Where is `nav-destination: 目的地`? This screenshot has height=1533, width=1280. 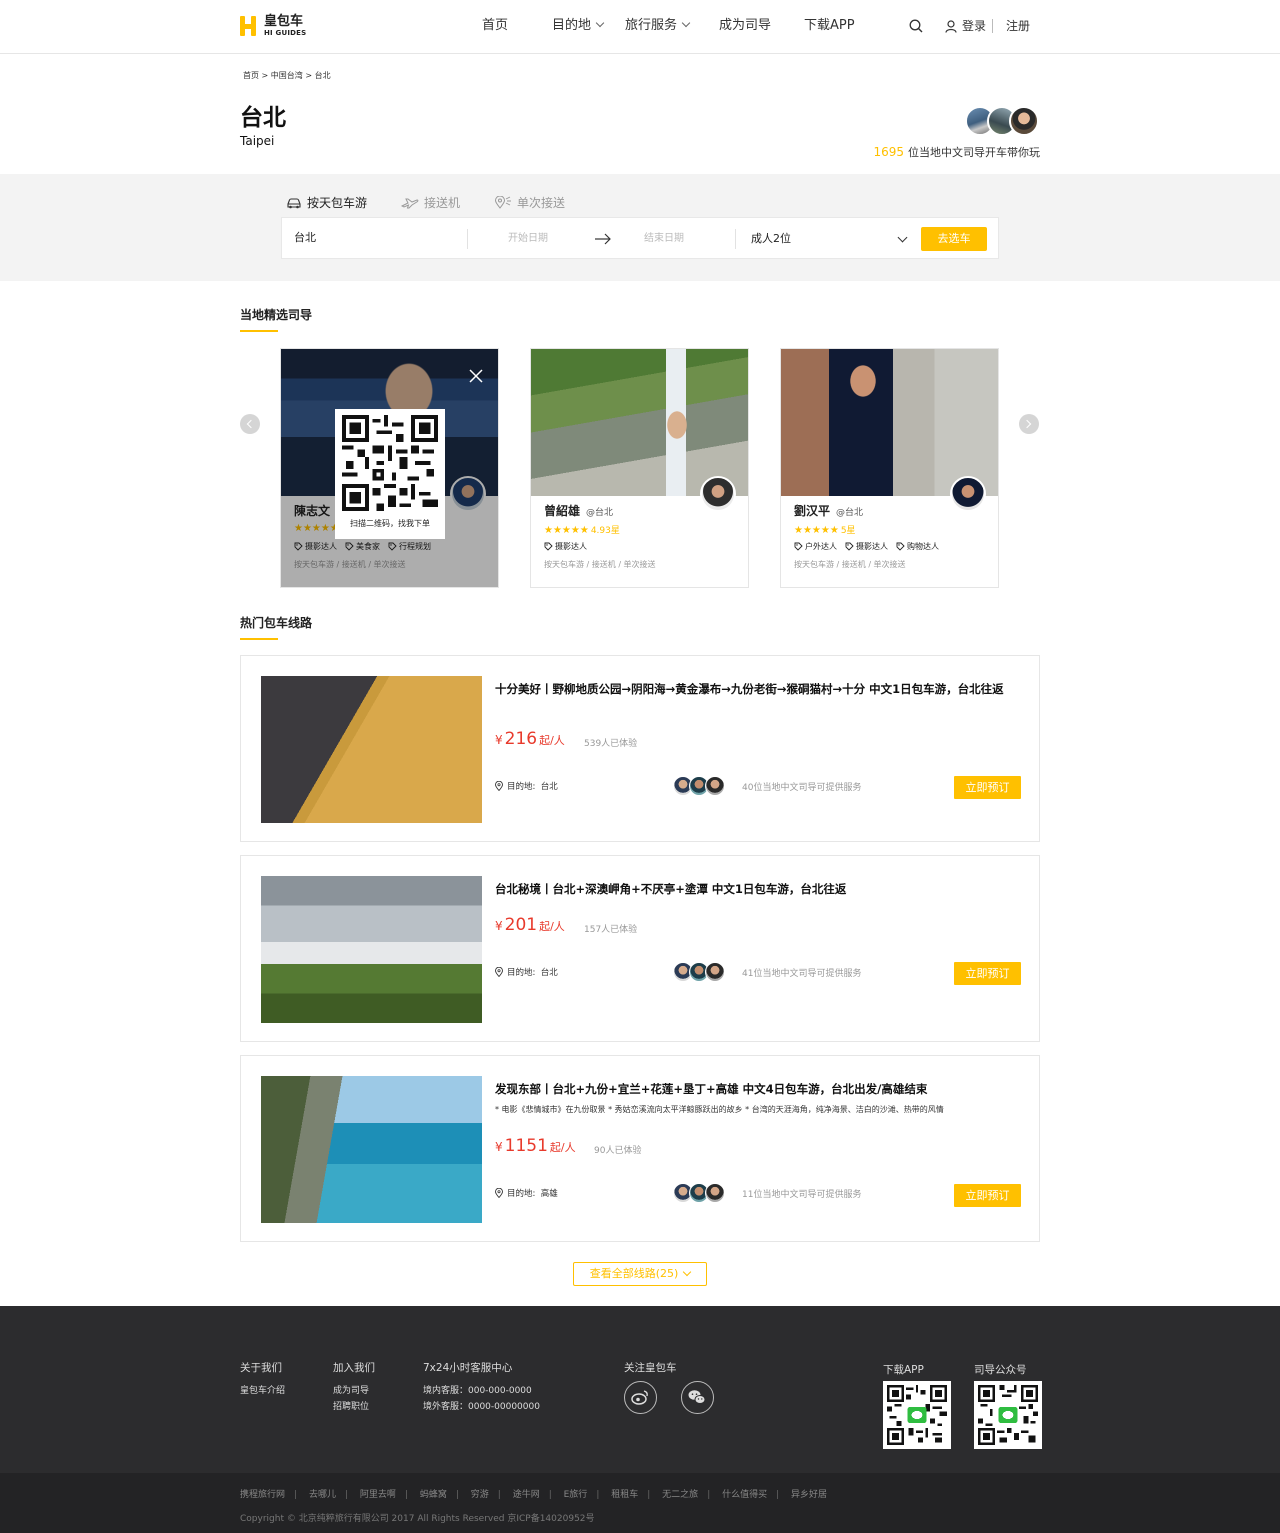
nav-destination: 目的地 is located at coordinates (578, 27).